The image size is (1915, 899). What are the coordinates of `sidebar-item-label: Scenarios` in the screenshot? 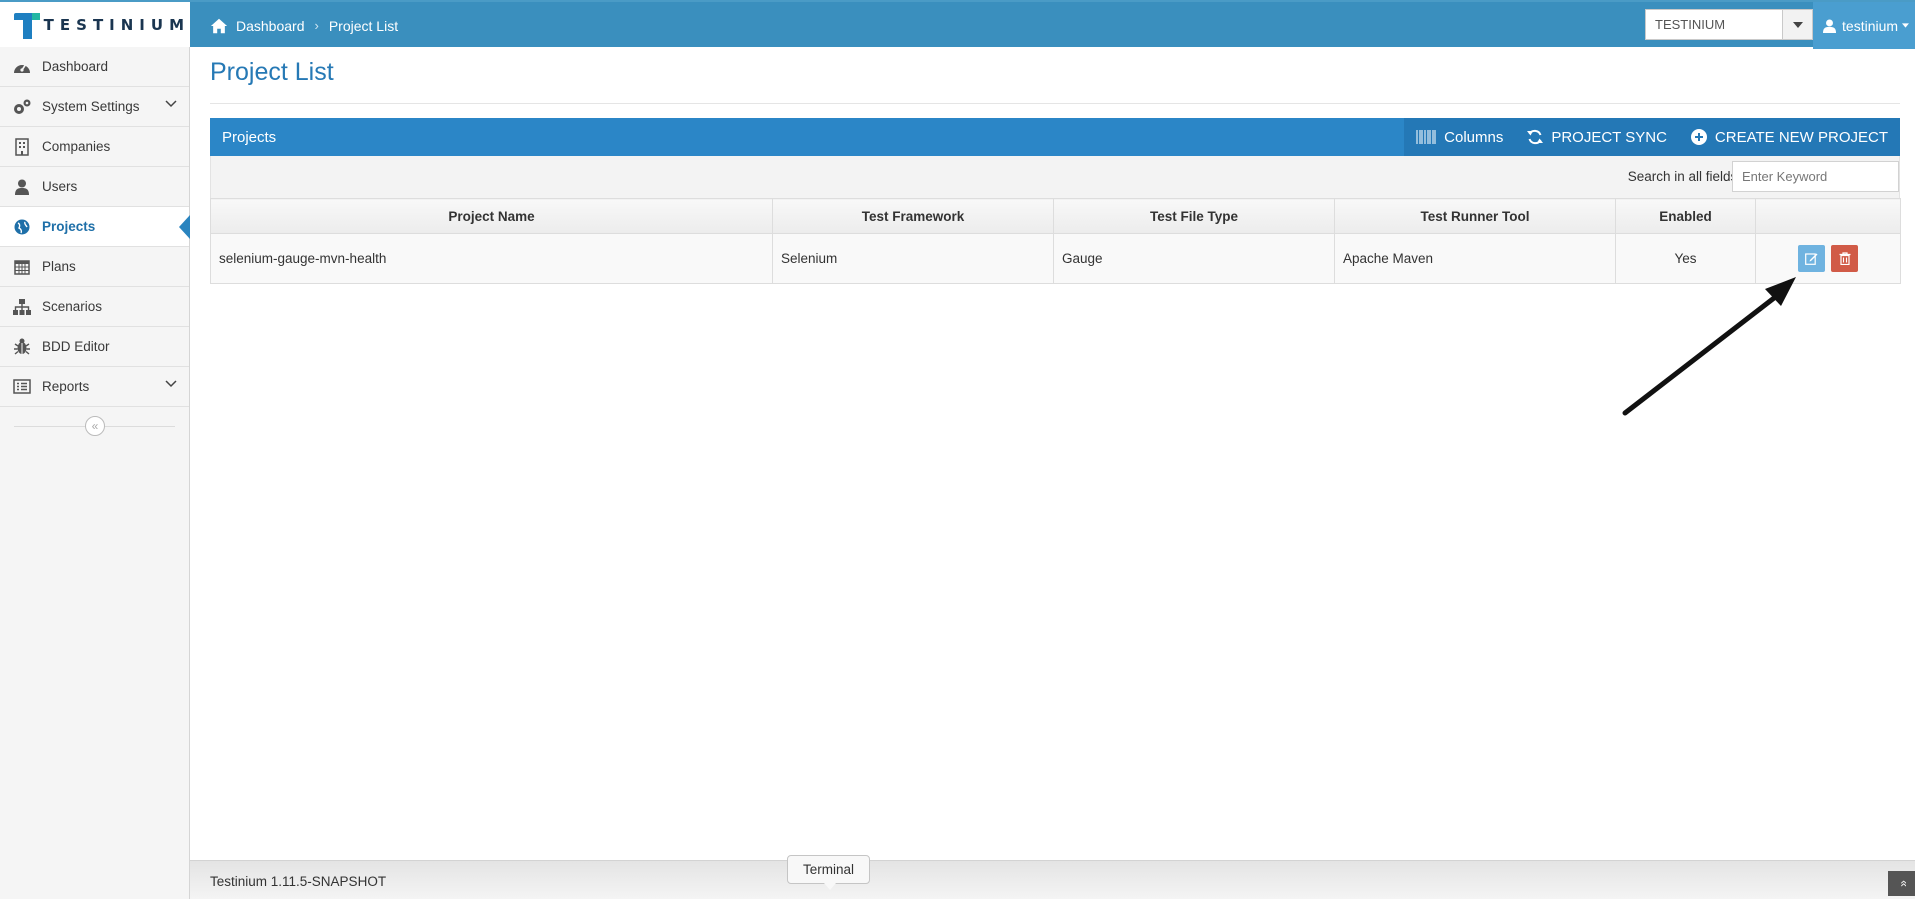 It's located at (72, 306).